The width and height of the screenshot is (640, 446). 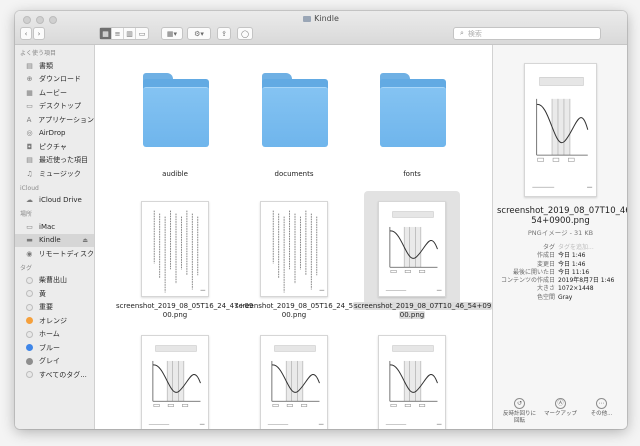 I want to click on sidebar-tag-label: グレイ, so click(x=49, y=361).